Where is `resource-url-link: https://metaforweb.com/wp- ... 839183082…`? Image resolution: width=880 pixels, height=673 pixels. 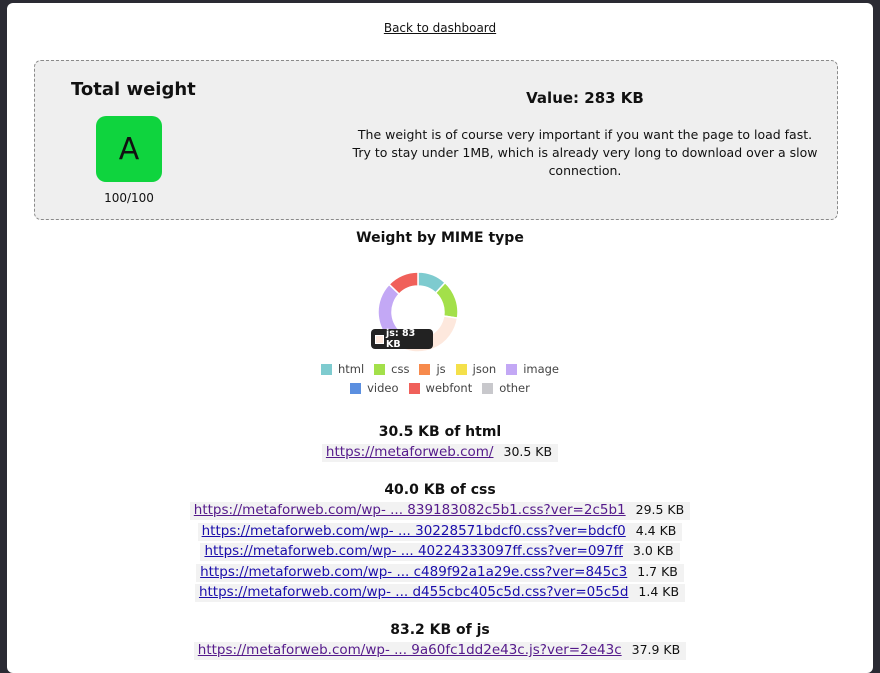
resource-url-link: https://metaforweb.com/wp- ... 839183082… is located at coordinates (410, 511).